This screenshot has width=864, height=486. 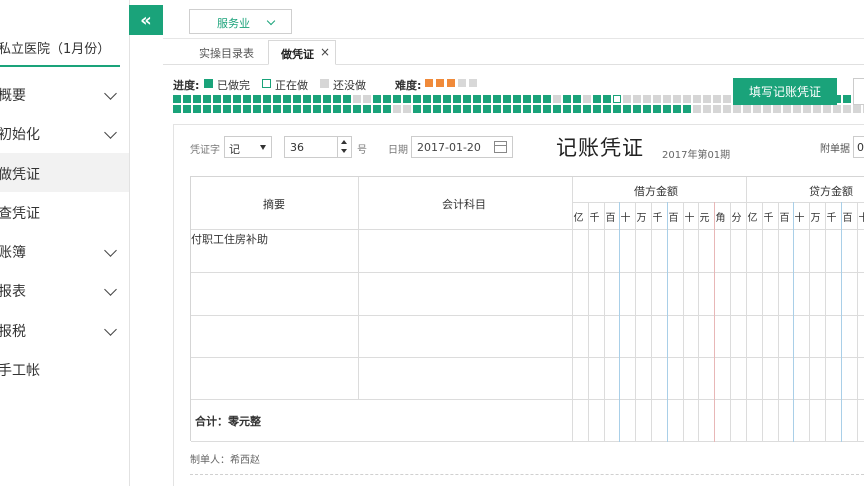 I want to click on caret-down-icon, so click(x=344, y=151).